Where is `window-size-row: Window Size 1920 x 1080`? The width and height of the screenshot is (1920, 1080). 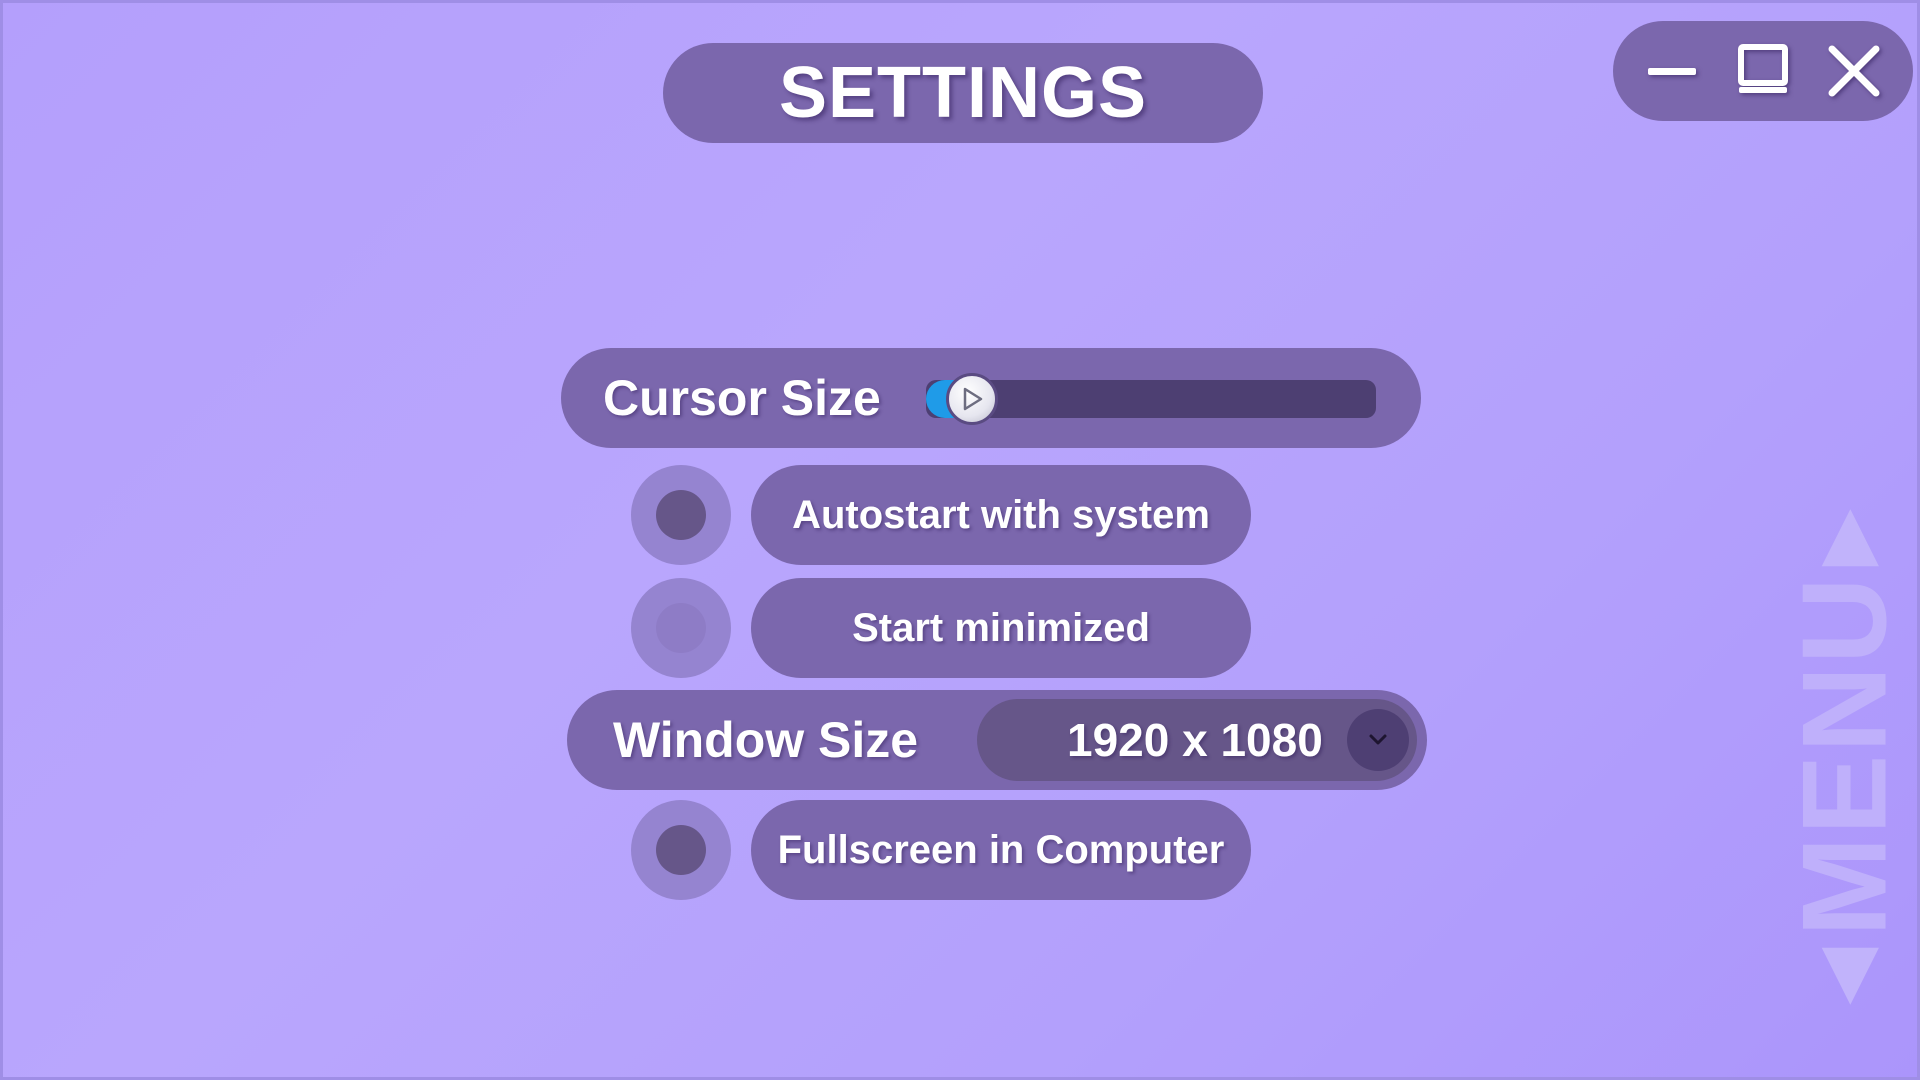 window-size-row: Window Size 1920 x 1080 is located at coordinates (997, 740).